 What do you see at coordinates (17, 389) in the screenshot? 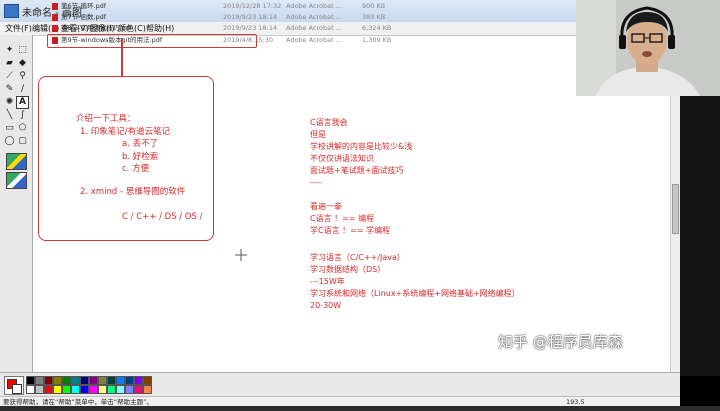
I see `secondary-color-swatch` at bounding box center [17, 389].